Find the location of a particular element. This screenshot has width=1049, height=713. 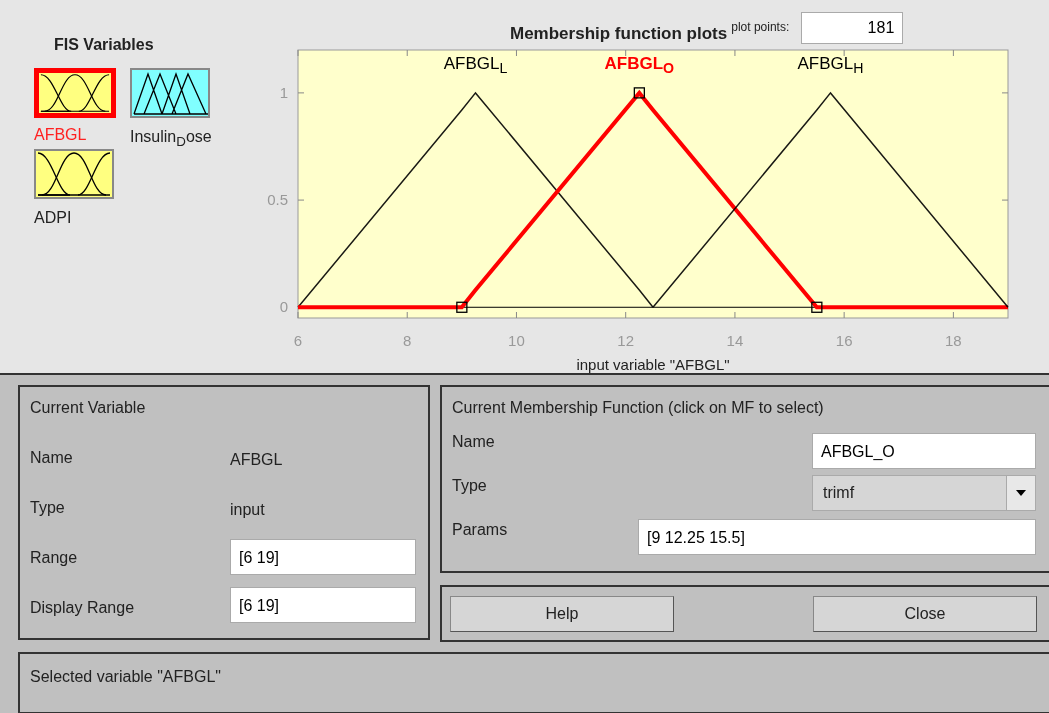

x-tick-label: 14 is located at coordinates (735, 340).